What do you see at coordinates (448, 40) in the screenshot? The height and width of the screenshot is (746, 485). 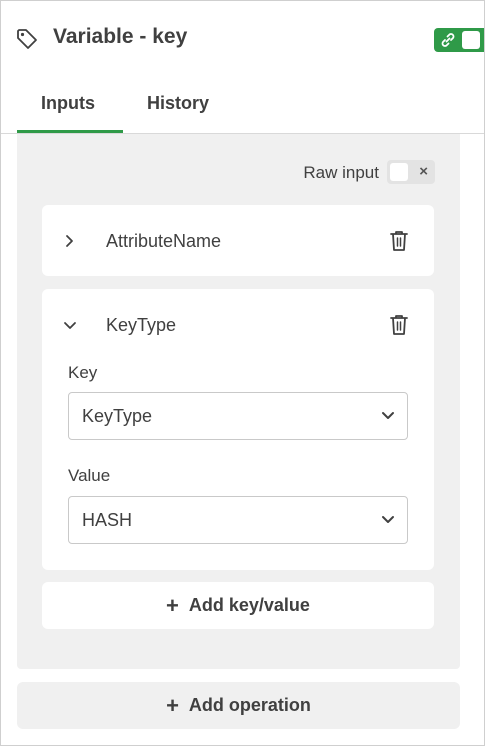 I see `link-icon` at bounding box center [448, 40].